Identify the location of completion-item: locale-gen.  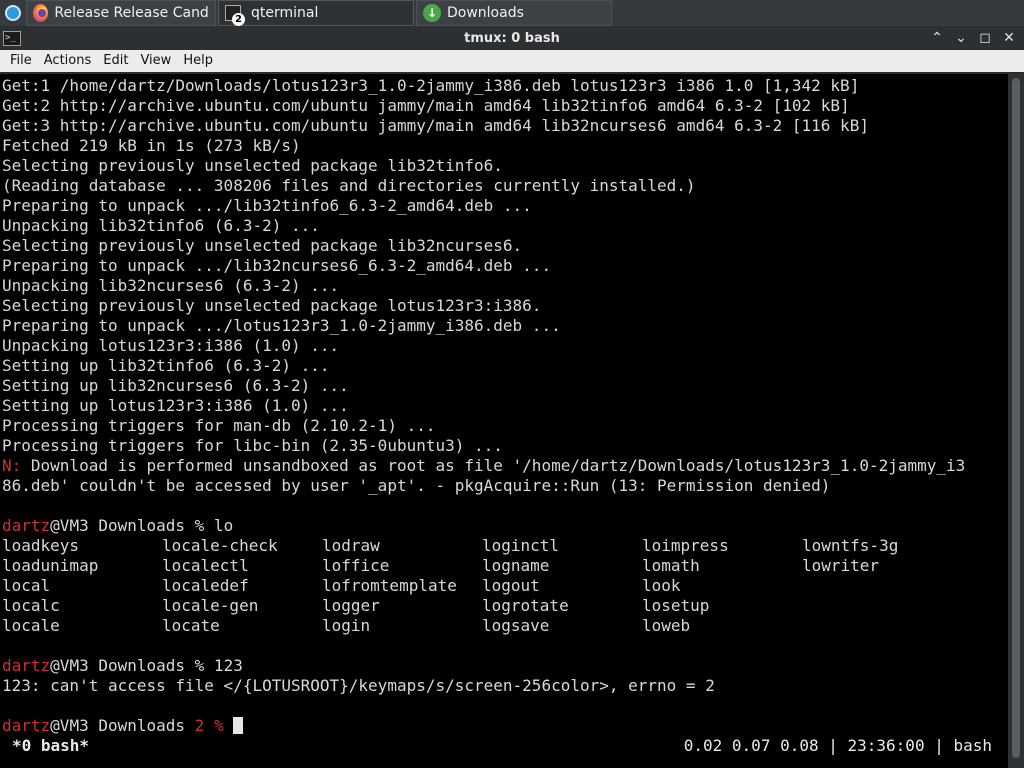
(210, 605).